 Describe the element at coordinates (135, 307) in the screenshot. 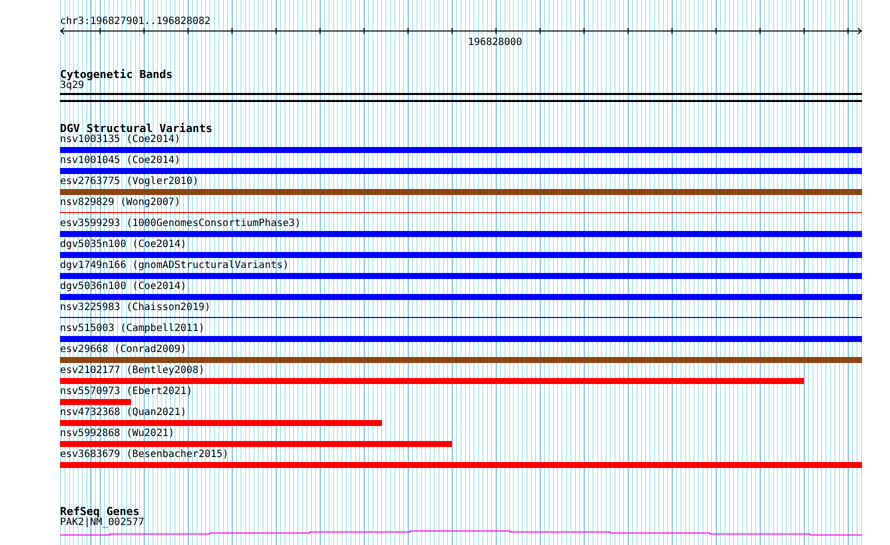

I see `variant-label: nsv3225983 (Chaisson2019)` at that location.